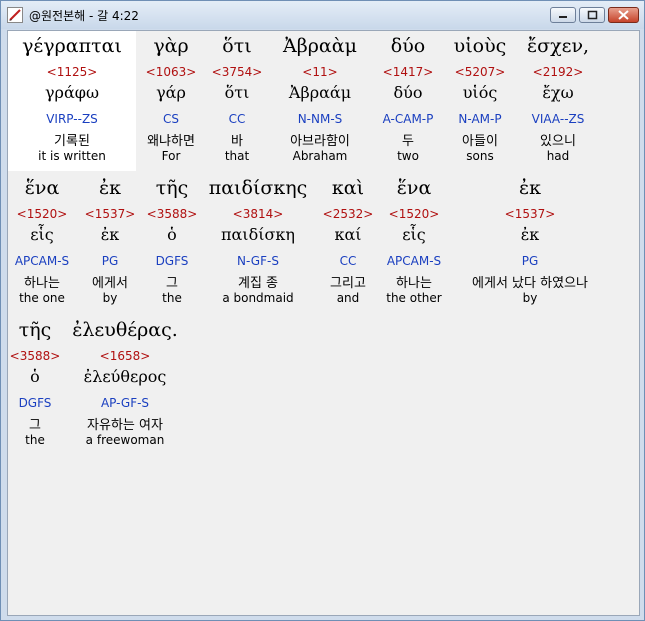  I want to click on english-gloss: two, so click(408, 156).